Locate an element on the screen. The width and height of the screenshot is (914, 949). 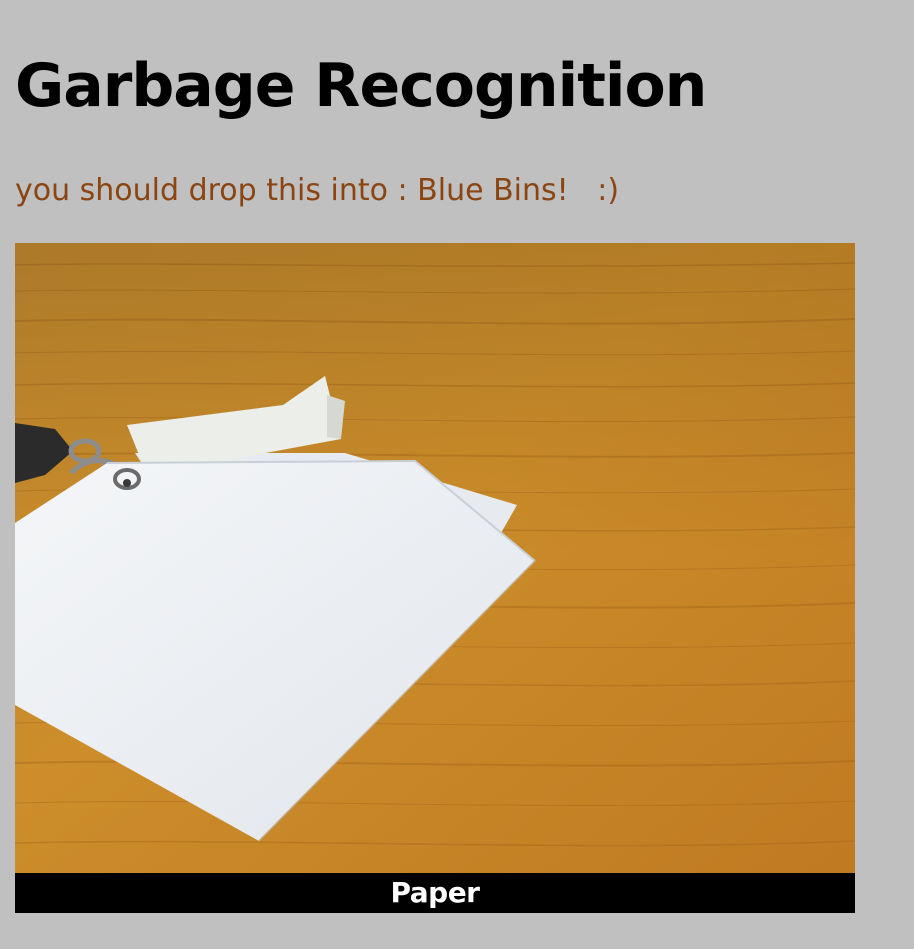
prediction-label: Paper is located at coordinates (435, 892).